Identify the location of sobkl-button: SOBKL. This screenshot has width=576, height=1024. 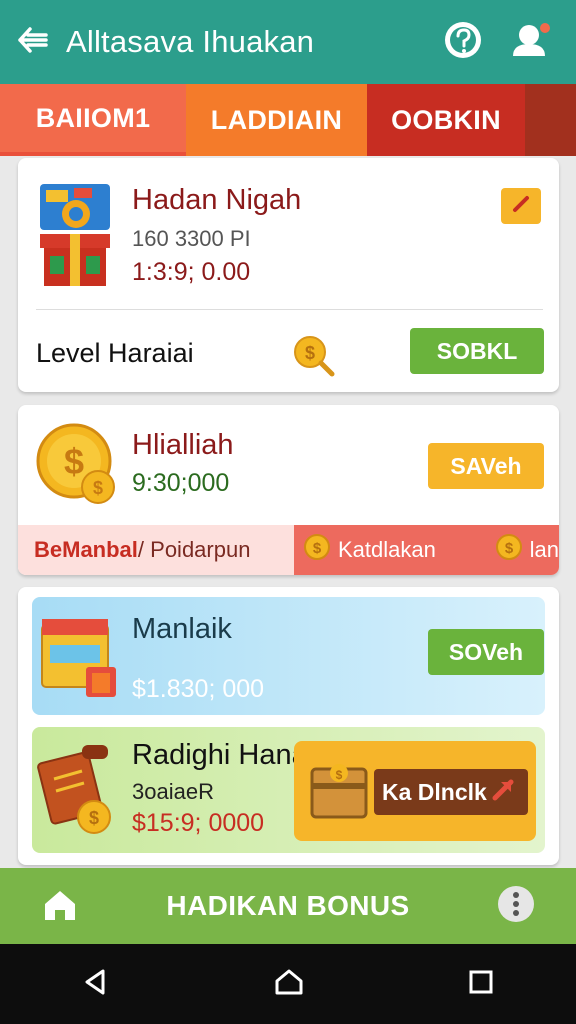
(477, 351).